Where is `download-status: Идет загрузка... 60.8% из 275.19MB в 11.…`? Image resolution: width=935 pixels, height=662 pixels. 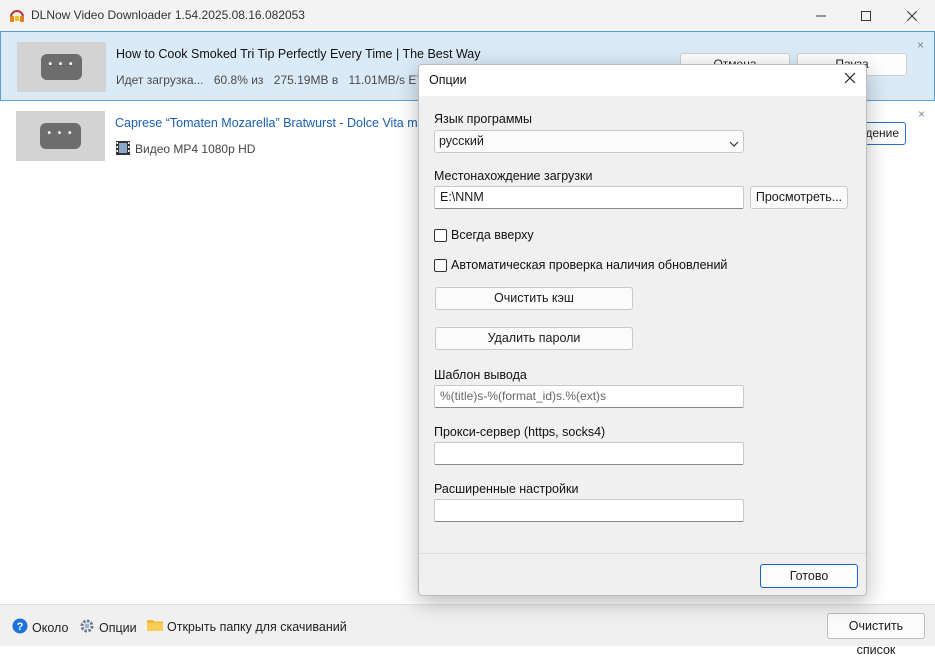
download-status: Идет загрузка... 60.8% из 275.19MB в 11.… is located at coordinates (285, 80).